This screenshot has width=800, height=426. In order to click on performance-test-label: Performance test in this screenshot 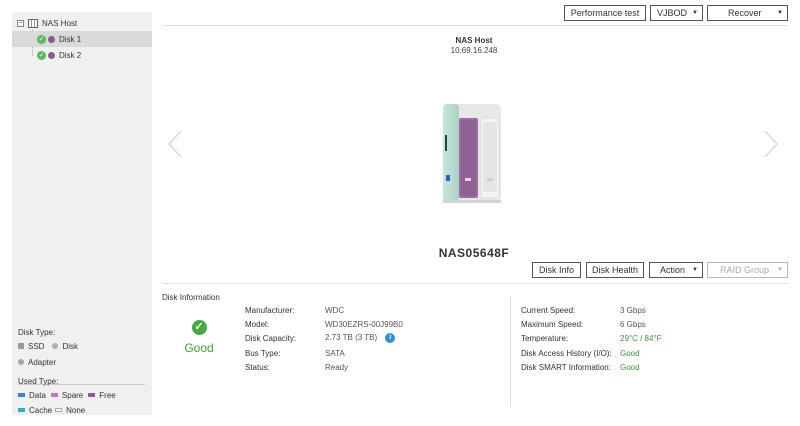, I will do `click(605, 13)`.